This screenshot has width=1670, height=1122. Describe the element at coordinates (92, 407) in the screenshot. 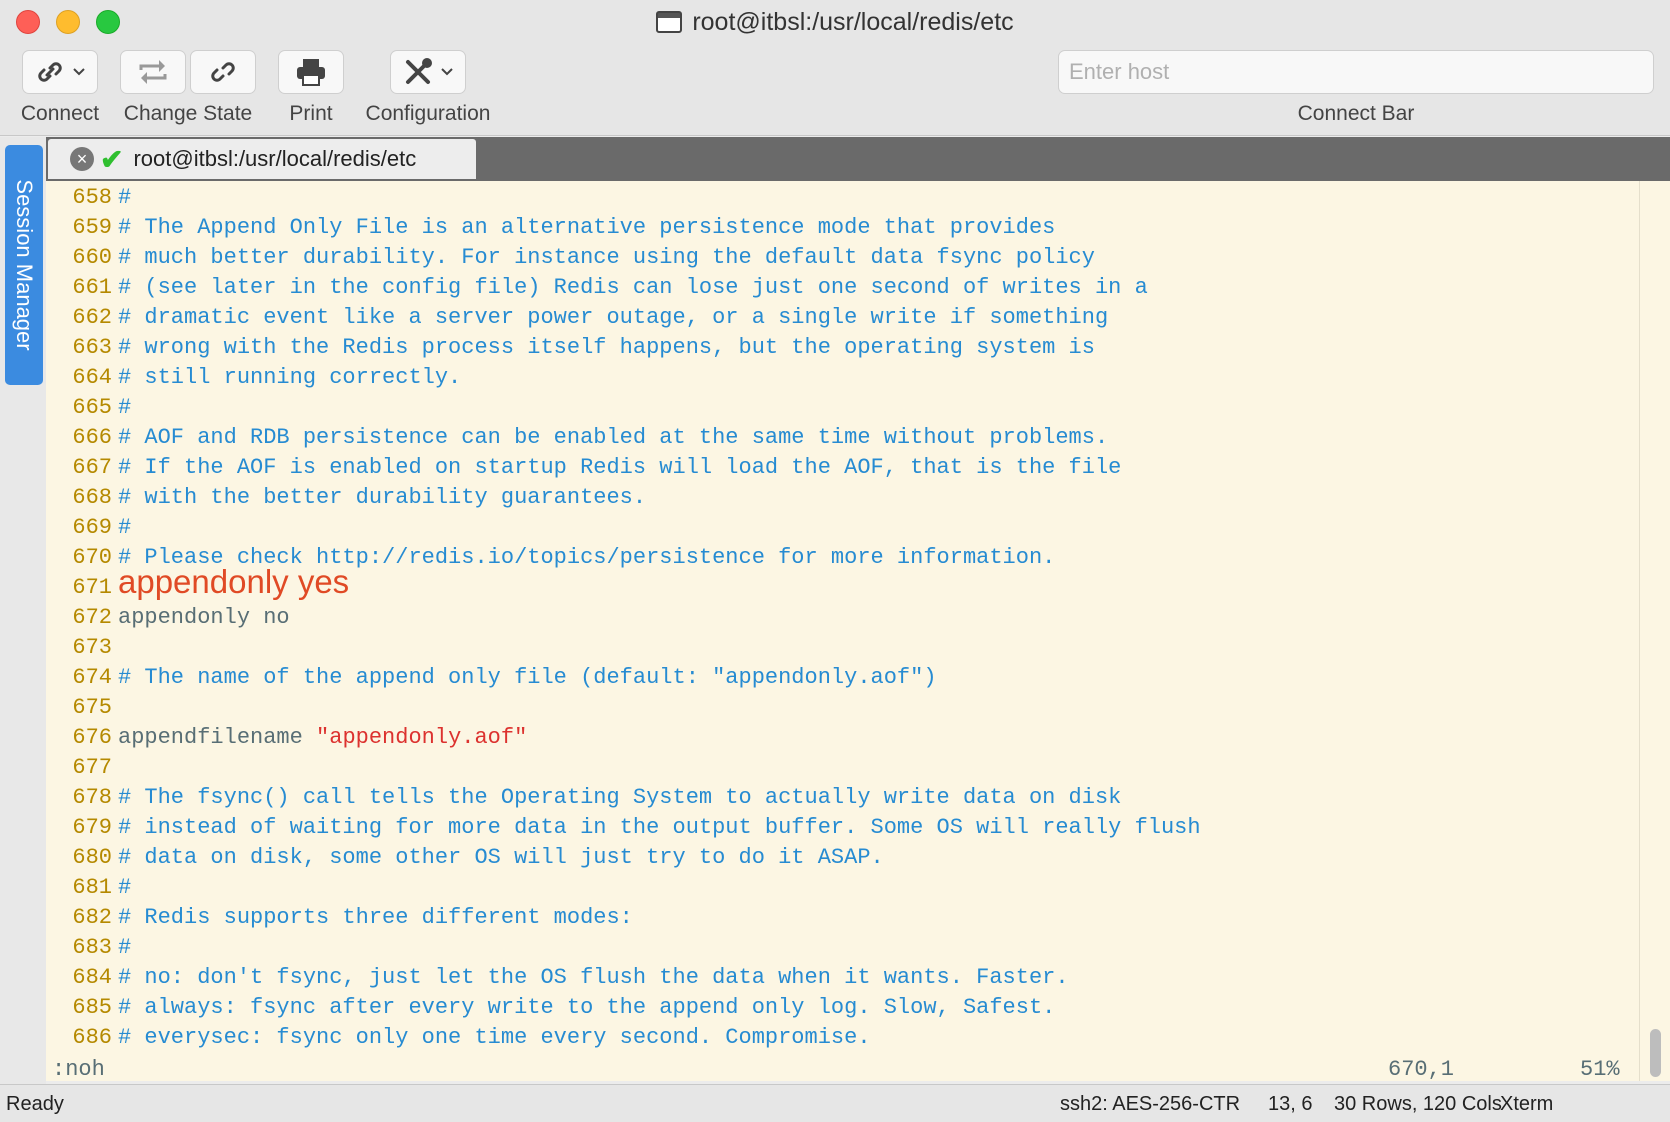

I see `line-number: 665` at that location.